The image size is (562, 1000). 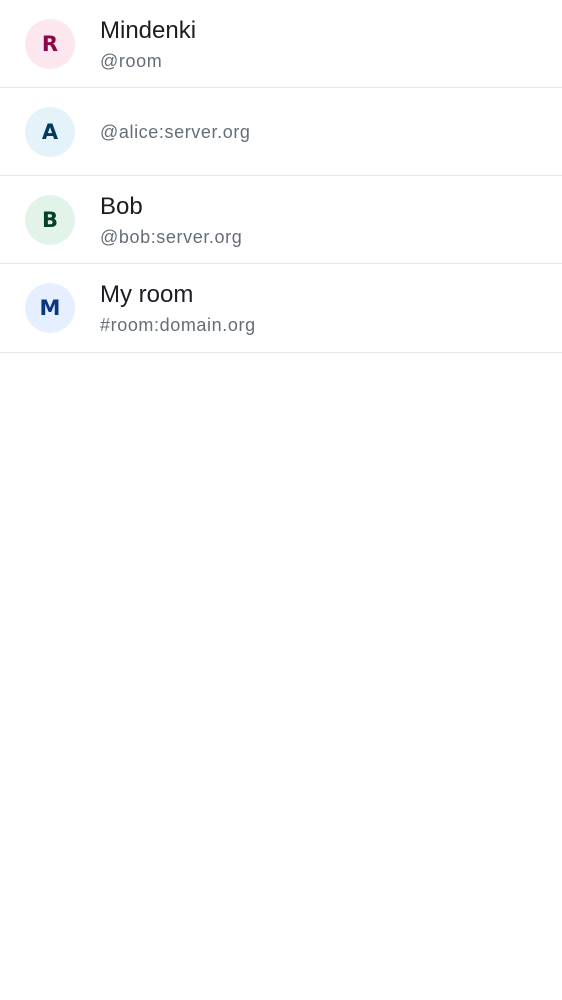 I want to click on suggestion-id: @alice:server.org, so click(x=175, y=132).